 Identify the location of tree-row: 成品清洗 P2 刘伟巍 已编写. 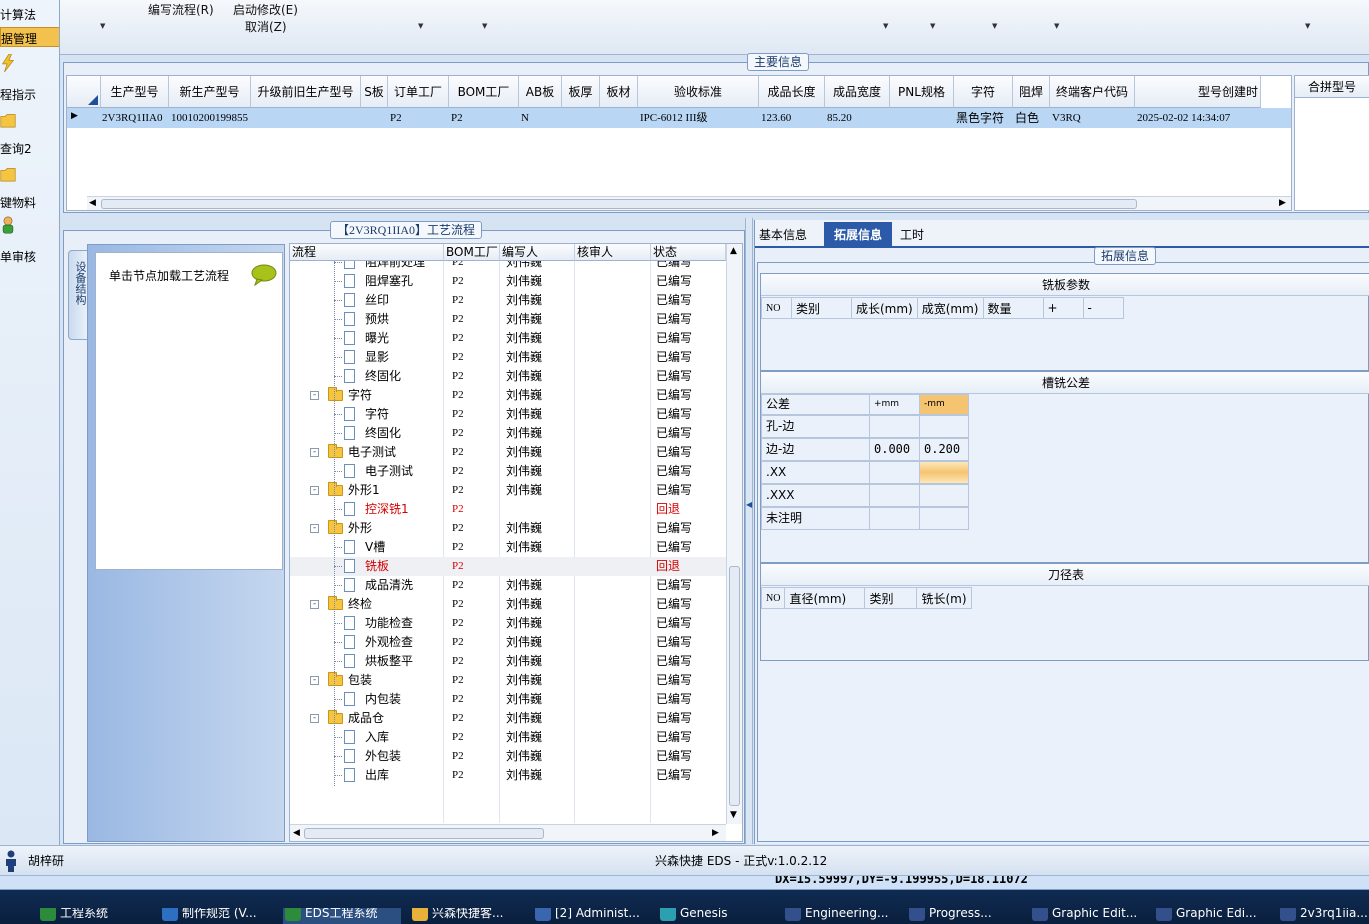
(508, 585).